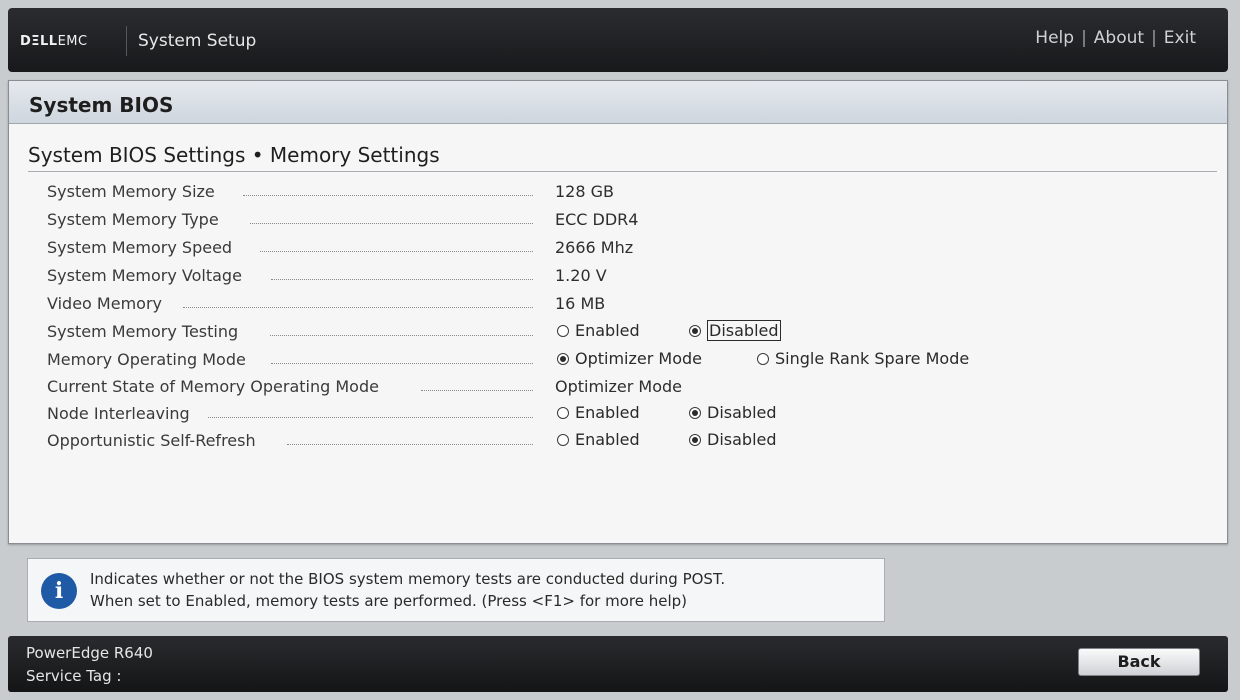 The width and height of the screenshot is (1240, 700). Describe the element at coordinates (1119, 38) in the screenshot. I see `about-link: About` at that location.